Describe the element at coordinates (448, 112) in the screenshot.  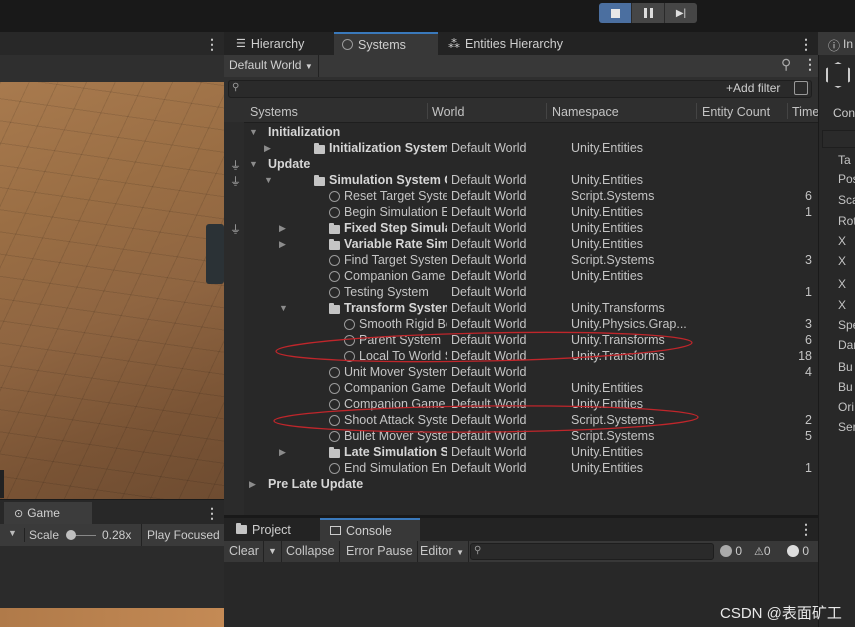
I see `column-world: World` at that location.